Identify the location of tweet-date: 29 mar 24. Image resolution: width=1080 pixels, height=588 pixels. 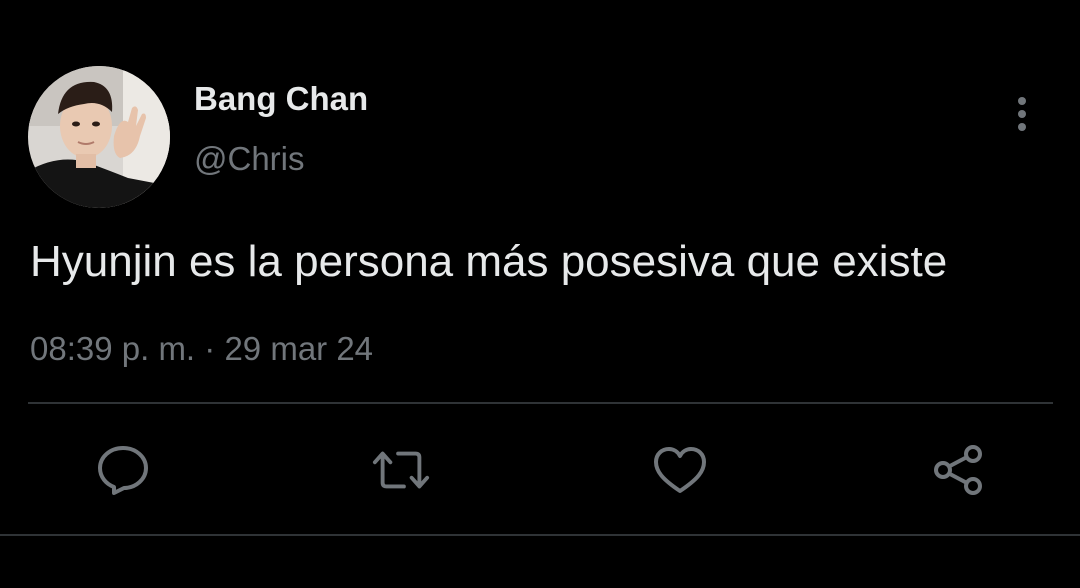
(299, 348).